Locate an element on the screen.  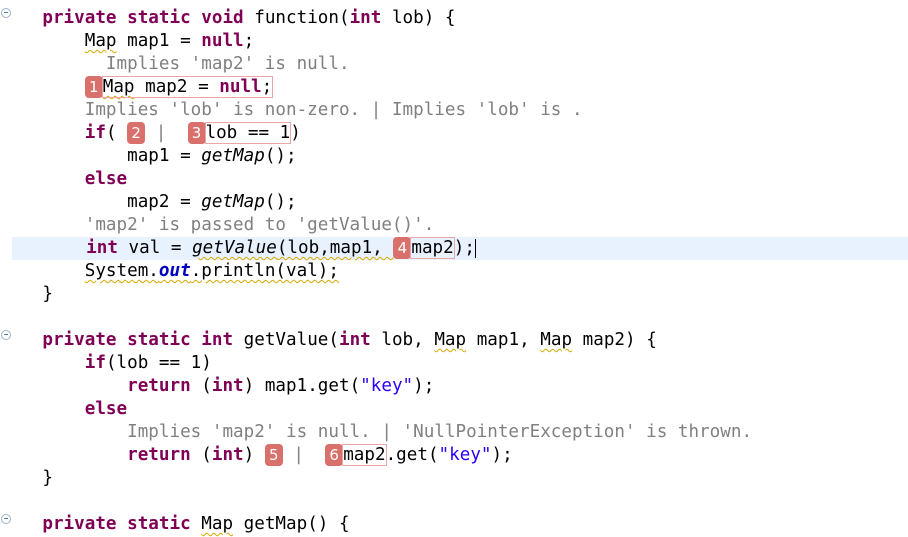
code-line: if( 2 | 3 lob == 1) is located at coordinates (454, 133).